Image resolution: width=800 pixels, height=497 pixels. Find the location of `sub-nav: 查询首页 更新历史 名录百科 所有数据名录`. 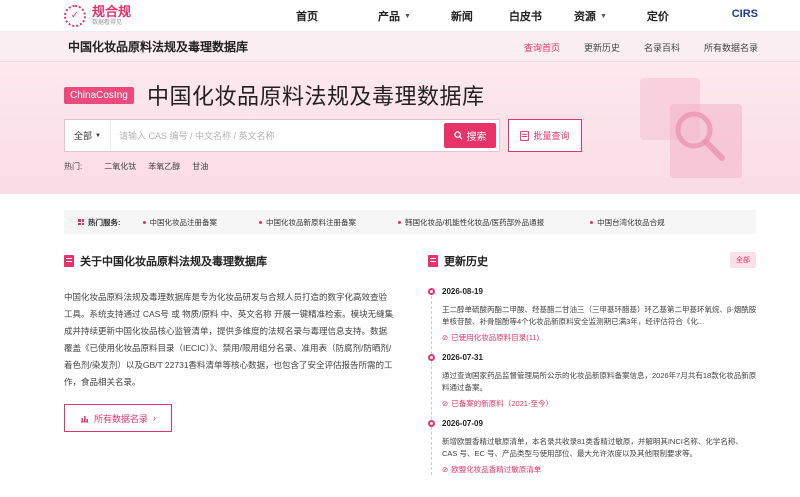

sub-nav: 查询首页 更新历史 名录百科 所有数据名录 is located at coordinates (641, 47).